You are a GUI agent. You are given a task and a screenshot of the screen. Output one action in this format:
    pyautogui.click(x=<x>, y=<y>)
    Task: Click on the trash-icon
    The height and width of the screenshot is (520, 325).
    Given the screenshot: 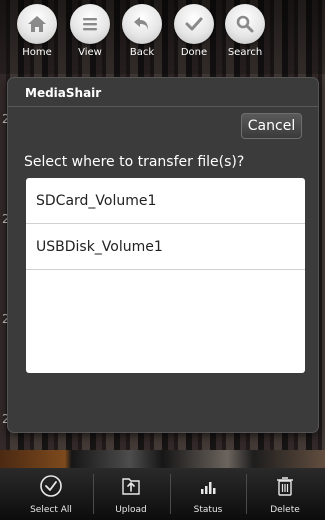 What is the action you would take?
    pyautogui.click(x=285, y=486)
    